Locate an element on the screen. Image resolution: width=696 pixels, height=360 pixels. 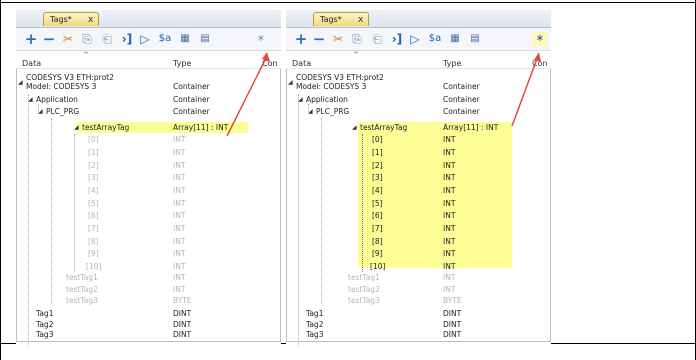
row-name: Tag3 is located at coordinates (315, 334).